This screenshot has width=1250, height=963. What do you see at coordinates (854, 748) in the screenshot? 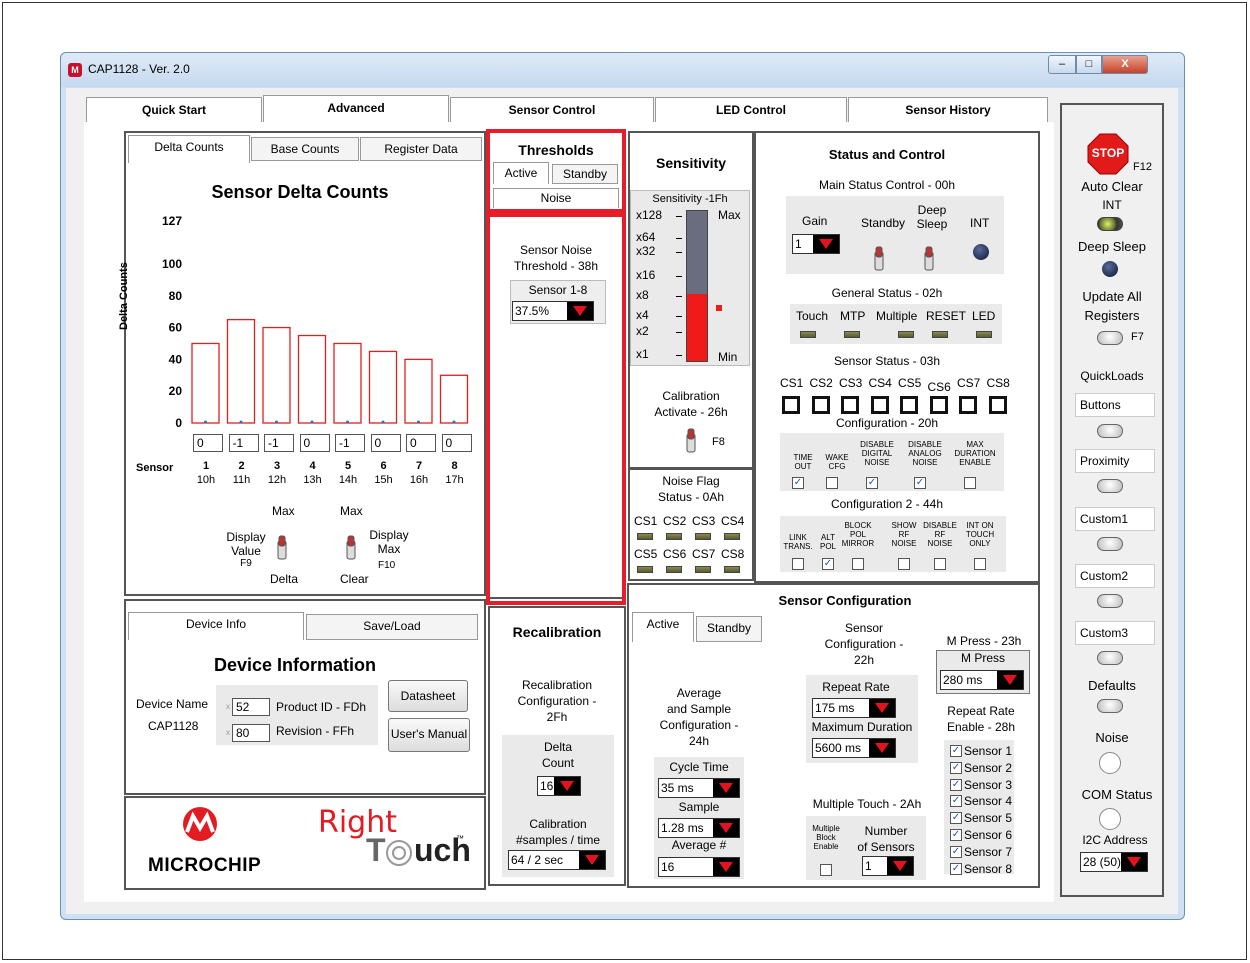
I see `max-duration-select: 5600 ms` at bounding box center [854, 748].